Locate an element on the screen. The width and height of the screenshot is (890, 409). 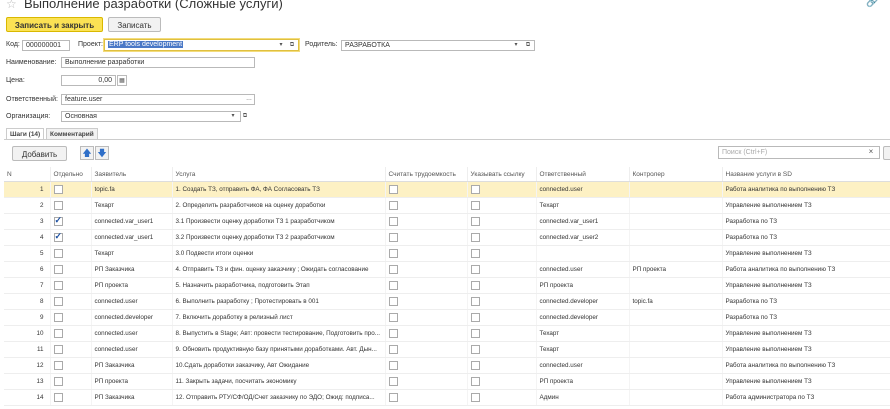
cell-n: 1 is located at coordinates (27, 189).